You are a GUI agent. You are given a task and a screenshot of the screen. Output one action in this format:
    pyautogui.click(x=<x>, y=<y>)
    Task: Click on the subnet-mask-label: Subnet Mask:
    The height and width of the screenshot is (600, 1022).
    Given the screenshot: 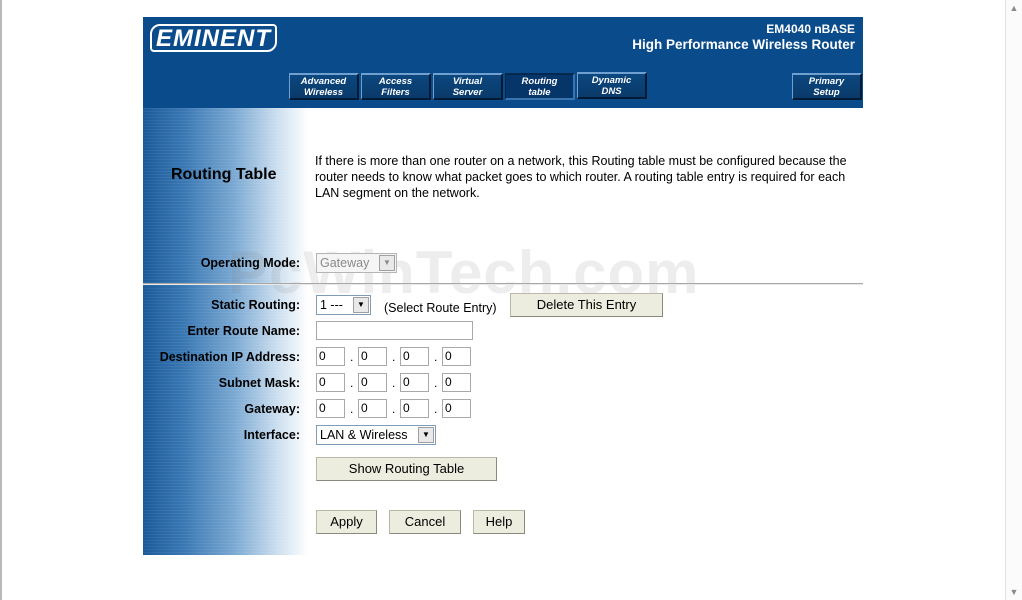 What is the action you would take?
    pyautogui.click(x=259, y=383)
    